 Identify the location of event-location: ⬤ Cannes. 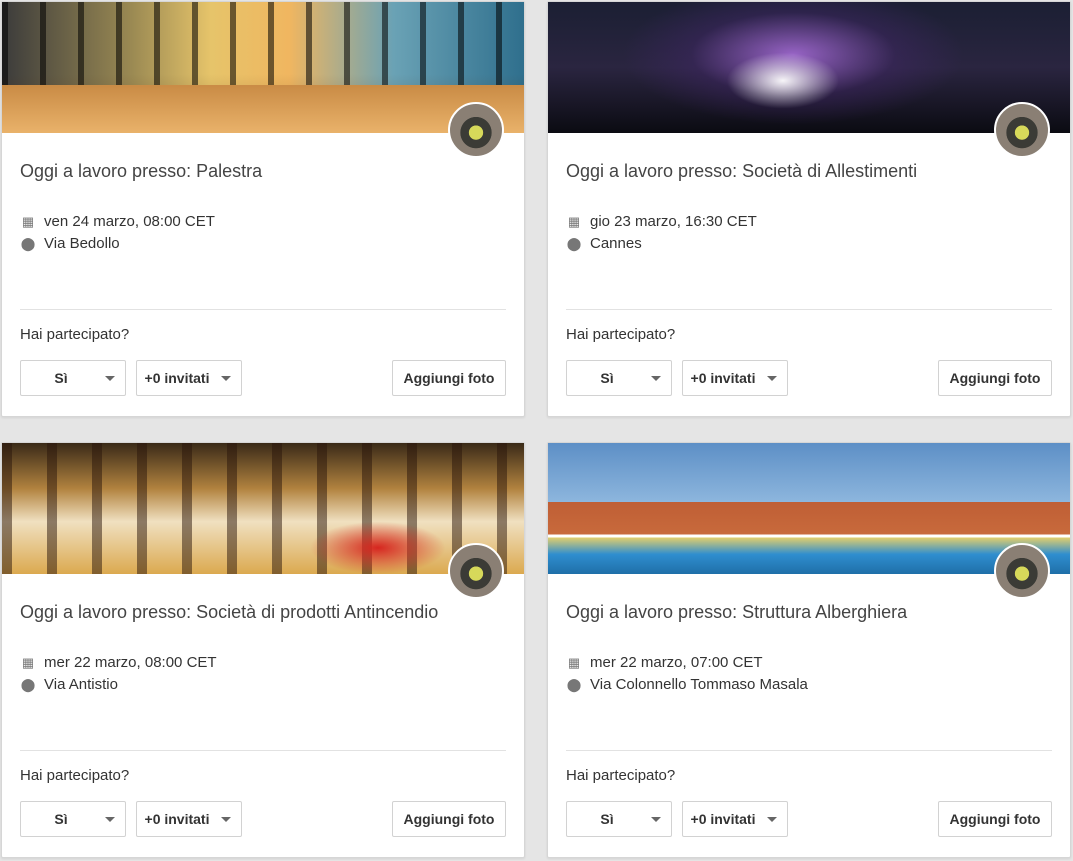
(604, 243).